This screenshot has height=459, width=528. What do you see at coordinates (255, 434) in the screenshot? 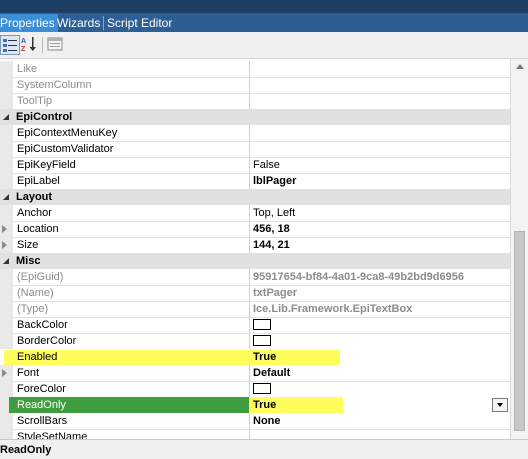
I see `property-row-stylesetname: StyleSetName` at bounding box center [255, 434].